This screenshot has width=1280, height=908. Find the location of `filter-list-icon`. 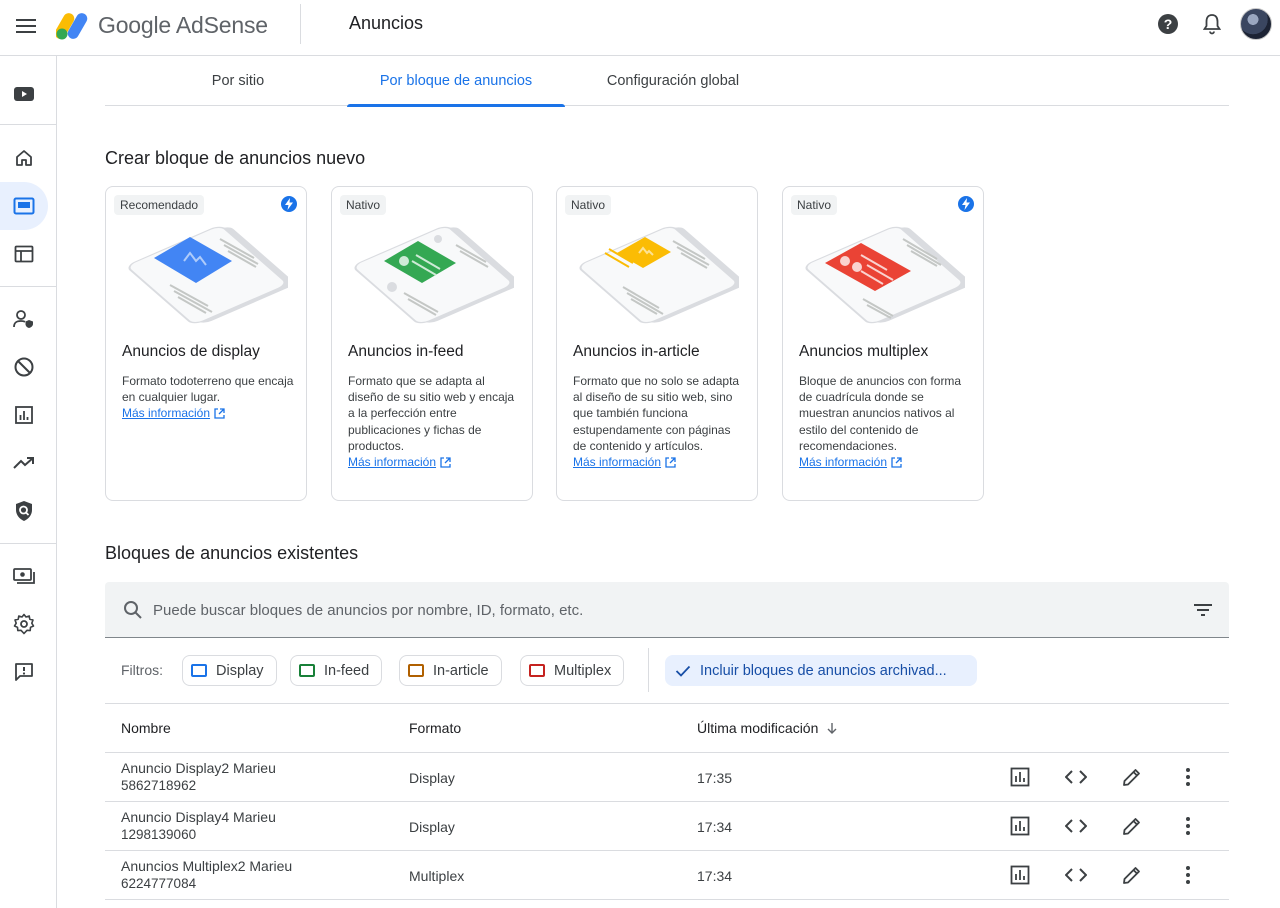

filter-list-icon is located at coordinates (1203, 610).